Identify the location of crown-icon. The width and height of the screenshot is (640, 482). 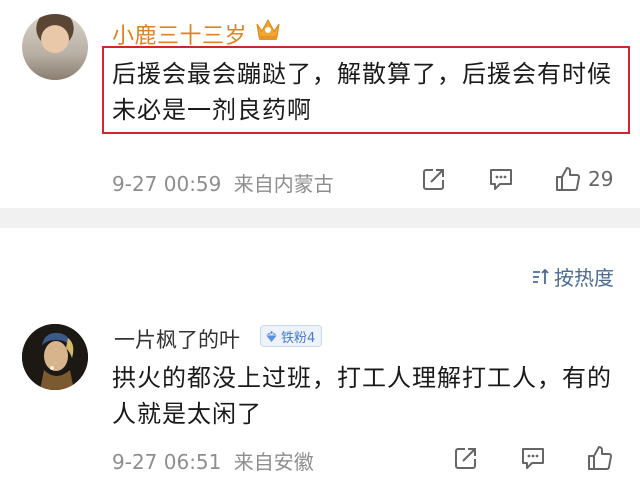
(268, 29).